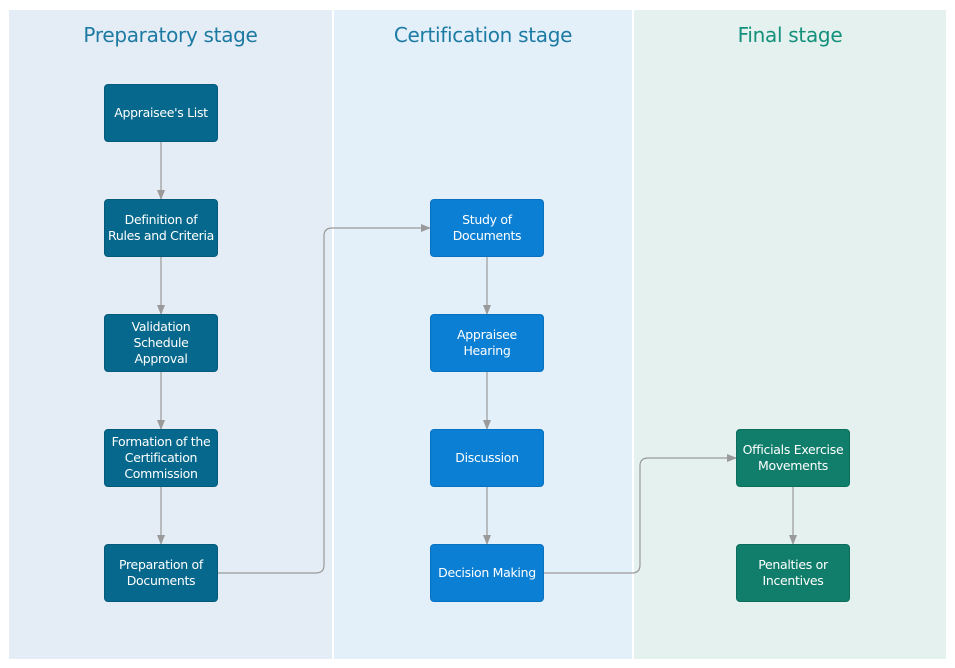 This screenshot has height=668, width=955. What do you see at coordinates (487, 458) in the screenshot?
I see `node-discussion: Discussion` at bounding box center [487, 458].